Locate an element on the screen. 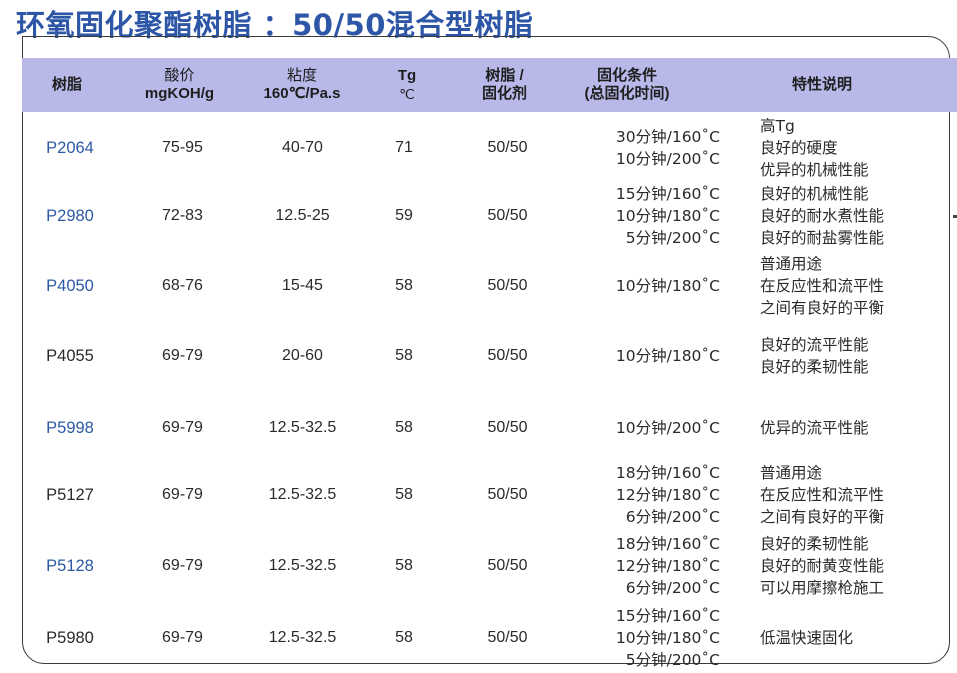 The width and height of the screenshot is (957, 673). cell-name: P5980 is located at coordinates (70, 637).